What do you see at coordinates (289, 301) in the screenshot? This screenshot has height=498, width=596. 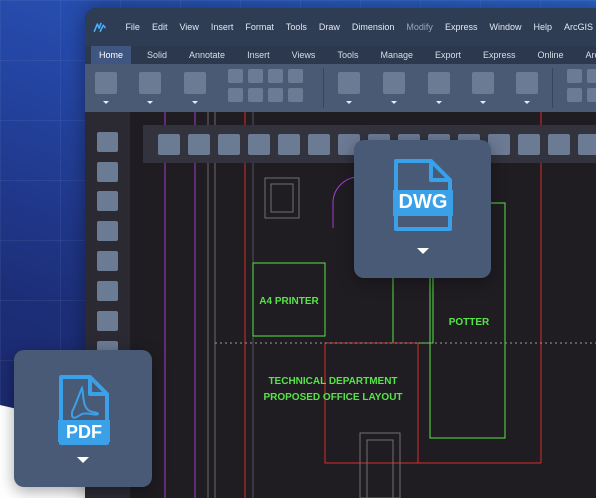 I see `label-a4-printer: A4 PRINTER` at bounding box center [289, 301].